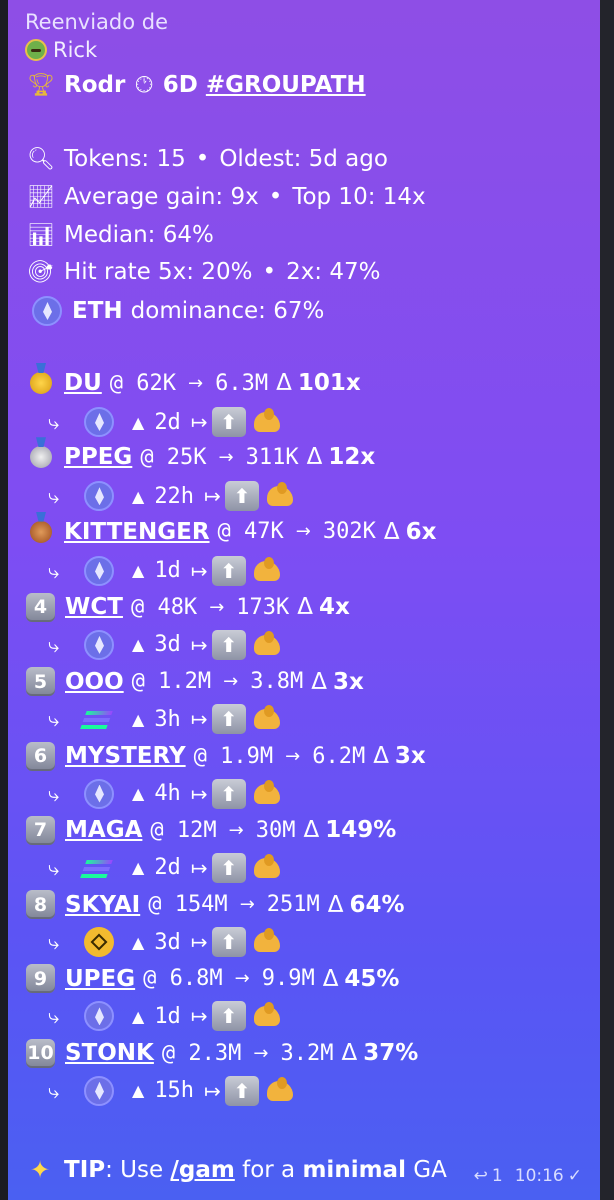 This screenshot has width=614, height=1200. I want to click on token-link: OOO, so click(94, 682).